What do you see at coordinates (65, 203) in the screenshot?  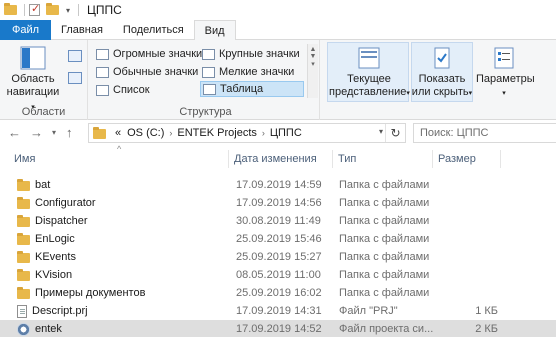 I see `file-name: Configurator` at bounding box center [65, 203].